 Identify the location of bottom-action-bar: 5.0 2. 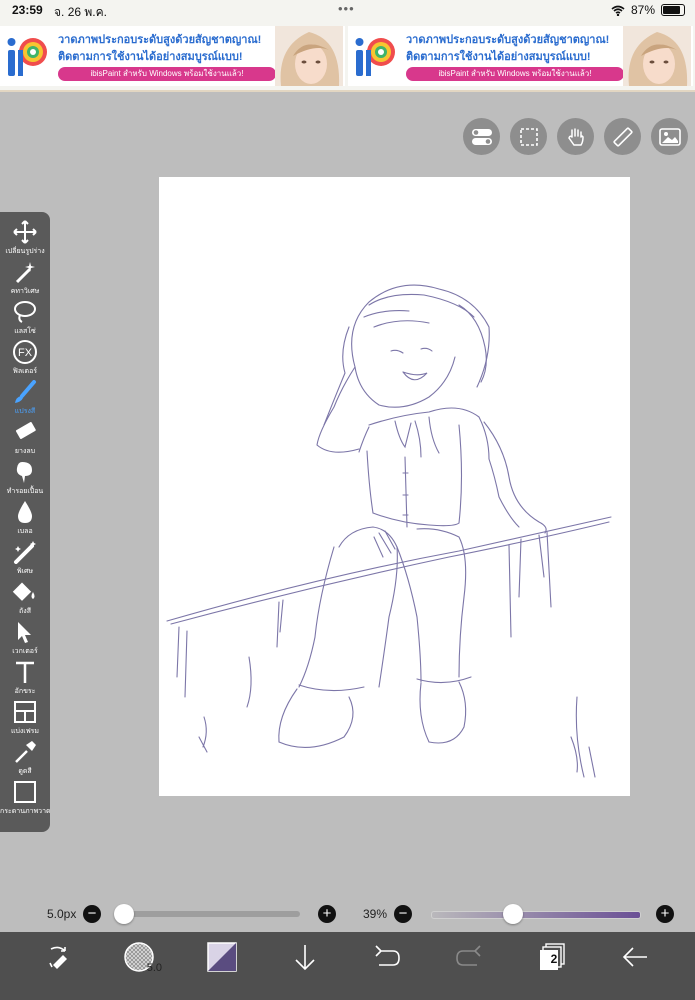
(347, 966).